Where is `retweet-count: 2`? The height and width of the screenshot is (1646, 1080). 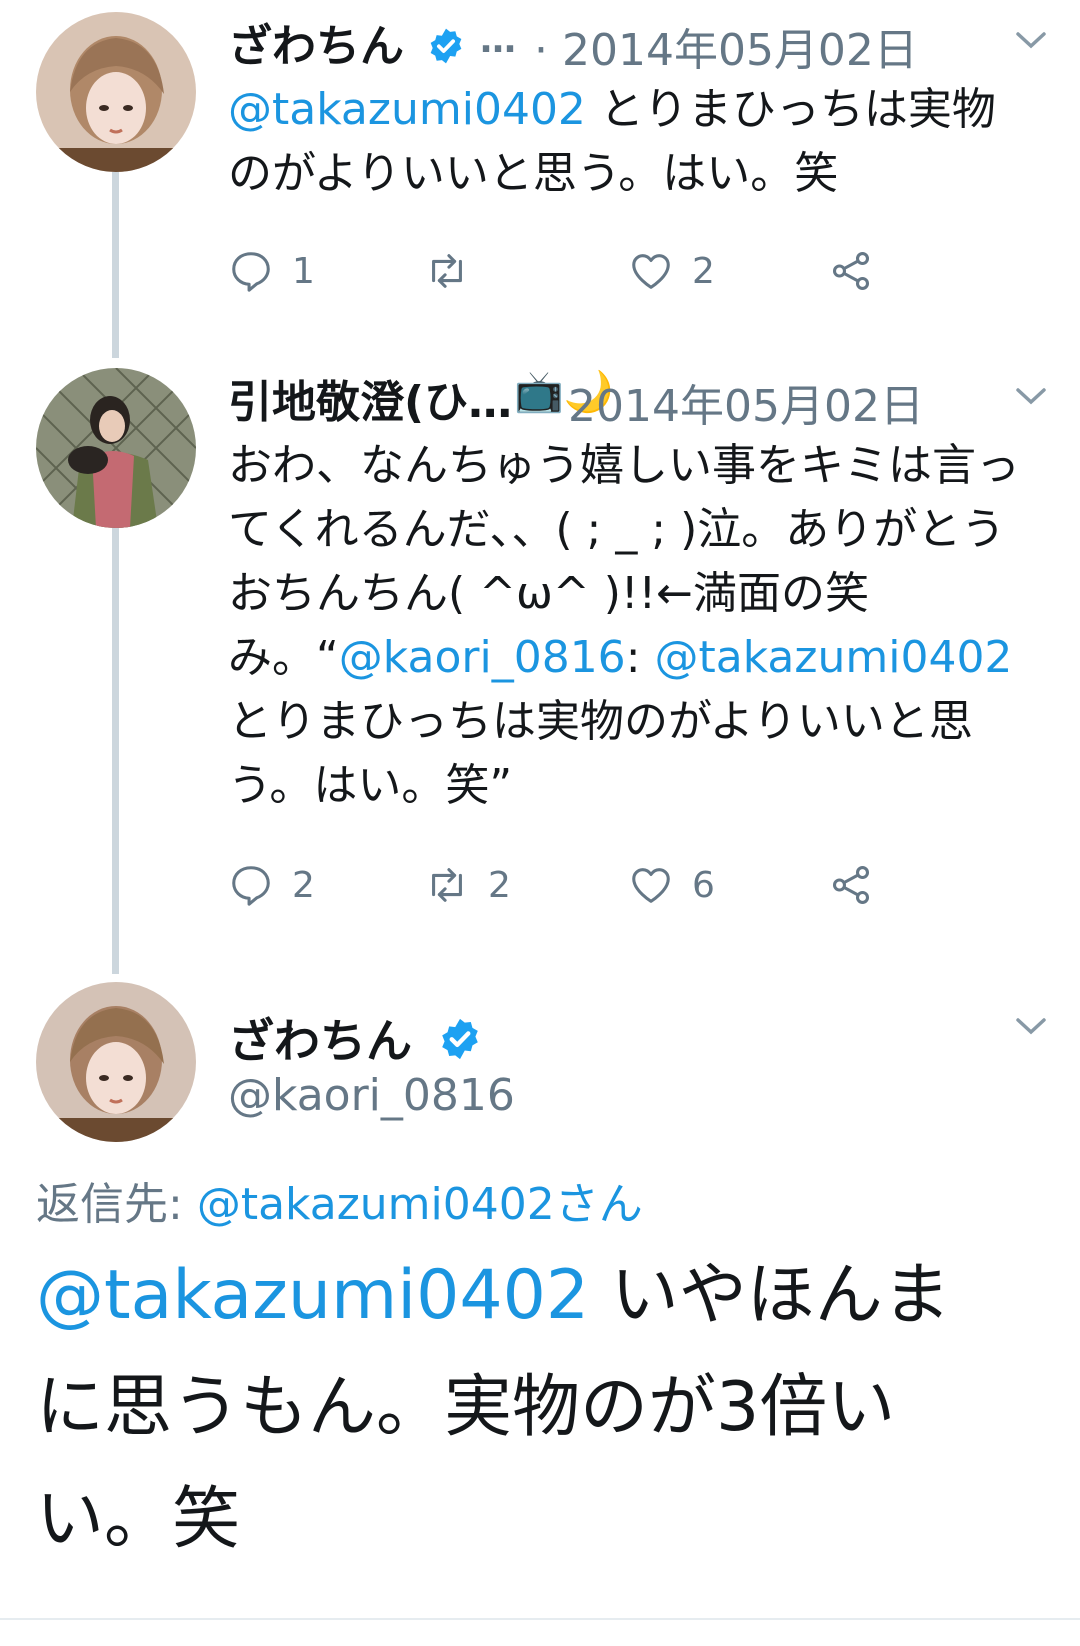 retweet-count: 2 is located at coordinates (499, 885).